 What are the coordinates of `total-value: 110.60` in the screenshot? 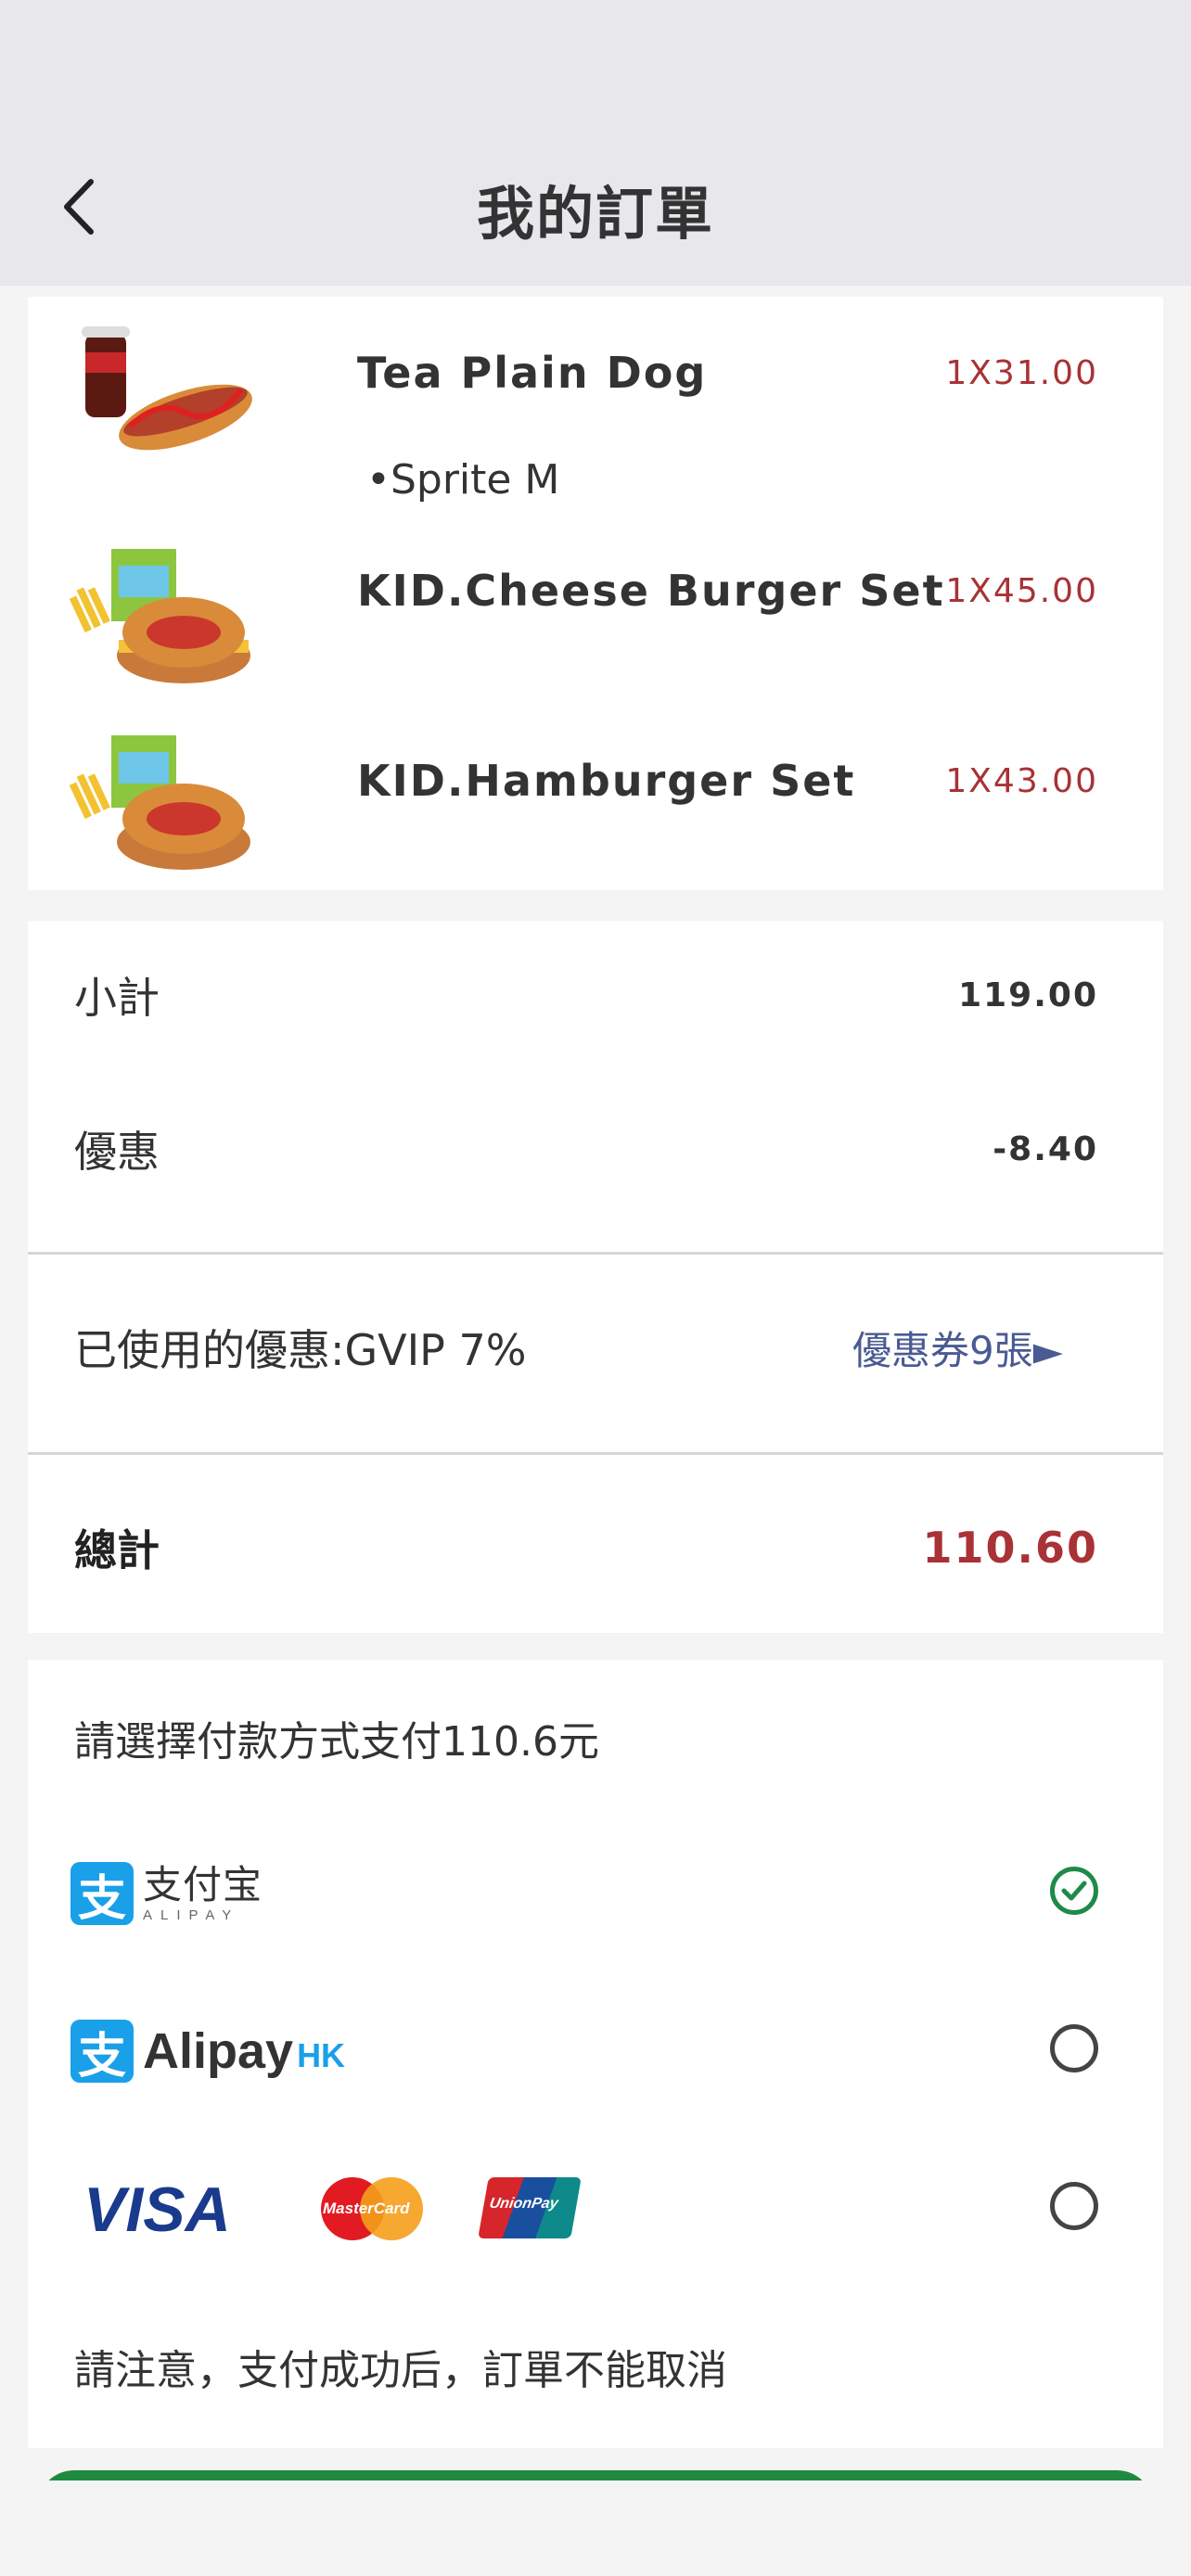 It's located at (1010, 1548).